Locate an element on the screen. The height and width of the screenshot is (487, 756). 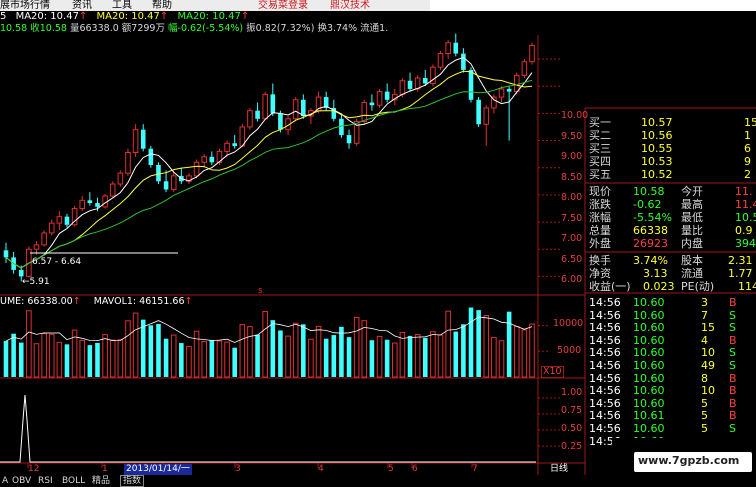
bid-row: 买四 10.53 9 is located at coordinates (670, 161).